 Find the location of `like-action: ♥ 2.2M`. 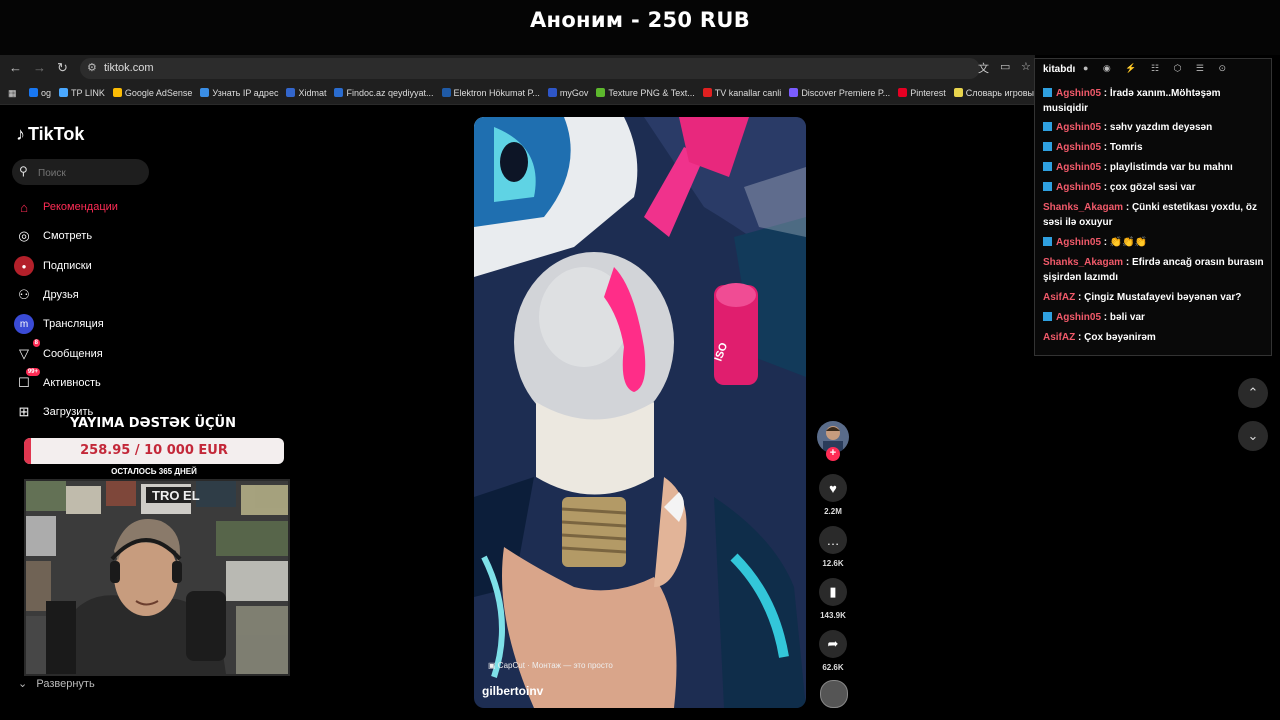

like-action: ♥ 2.2M is located at coordinates (833, 495).